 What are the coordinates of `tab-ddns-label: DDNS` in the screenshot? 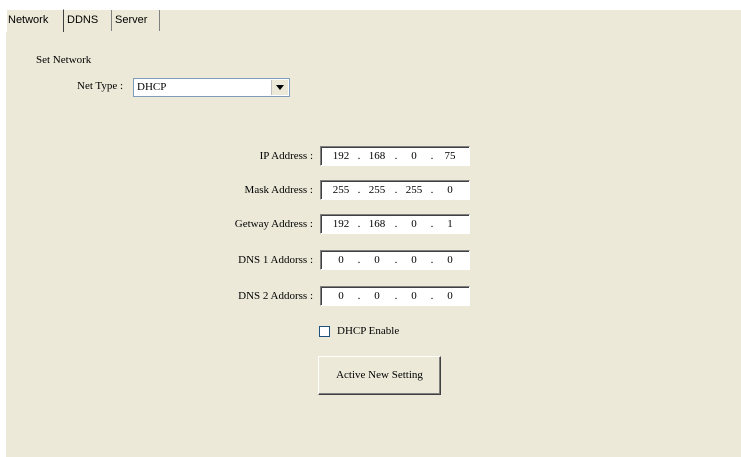 It's located at (83, 20).